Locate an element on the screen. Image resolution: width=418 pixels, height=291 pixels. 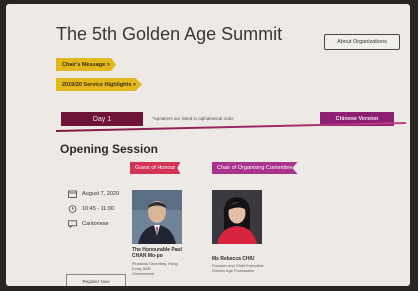
session-time: 10:45 - 11:00 is located at coordinates (91, 209).